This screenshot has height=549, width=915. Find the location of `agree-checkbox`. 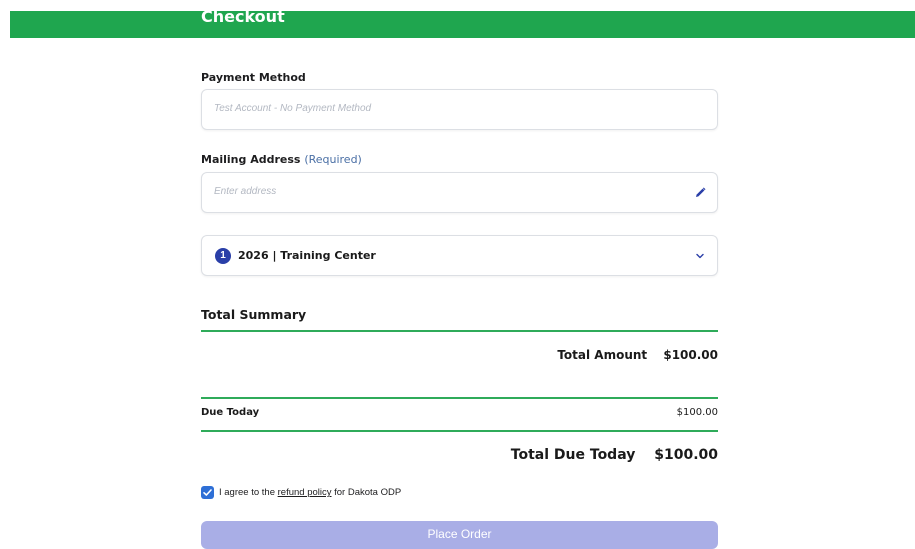

agree-checkbox is located at coordinates (207, 492).